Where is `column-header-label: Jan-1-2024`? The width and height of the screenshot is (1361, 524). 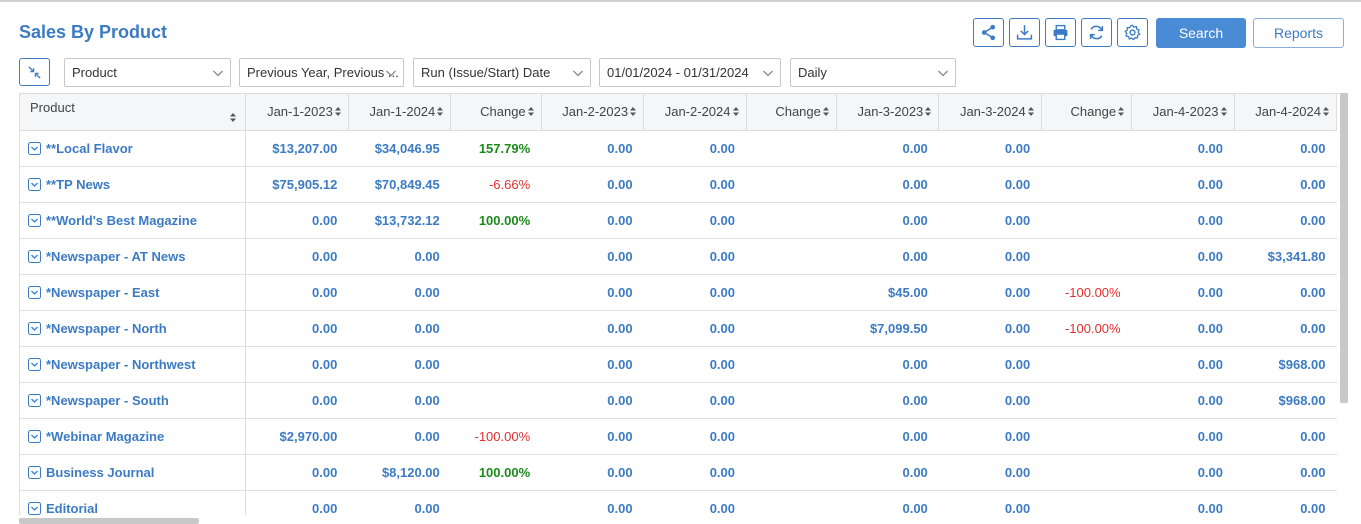 column-header-label: Jan-1-2024 is located at coordinates (402, 112).